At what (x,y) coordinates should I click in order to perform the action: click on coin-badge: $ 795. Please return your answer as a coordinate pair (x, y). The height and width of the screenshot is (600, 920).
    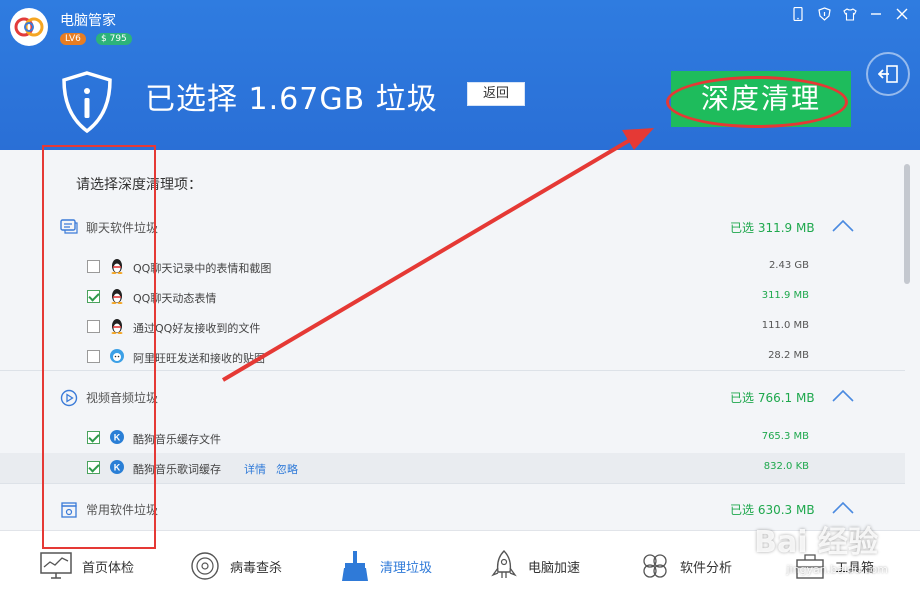
    Looking at the image, I should click on (114, 39).